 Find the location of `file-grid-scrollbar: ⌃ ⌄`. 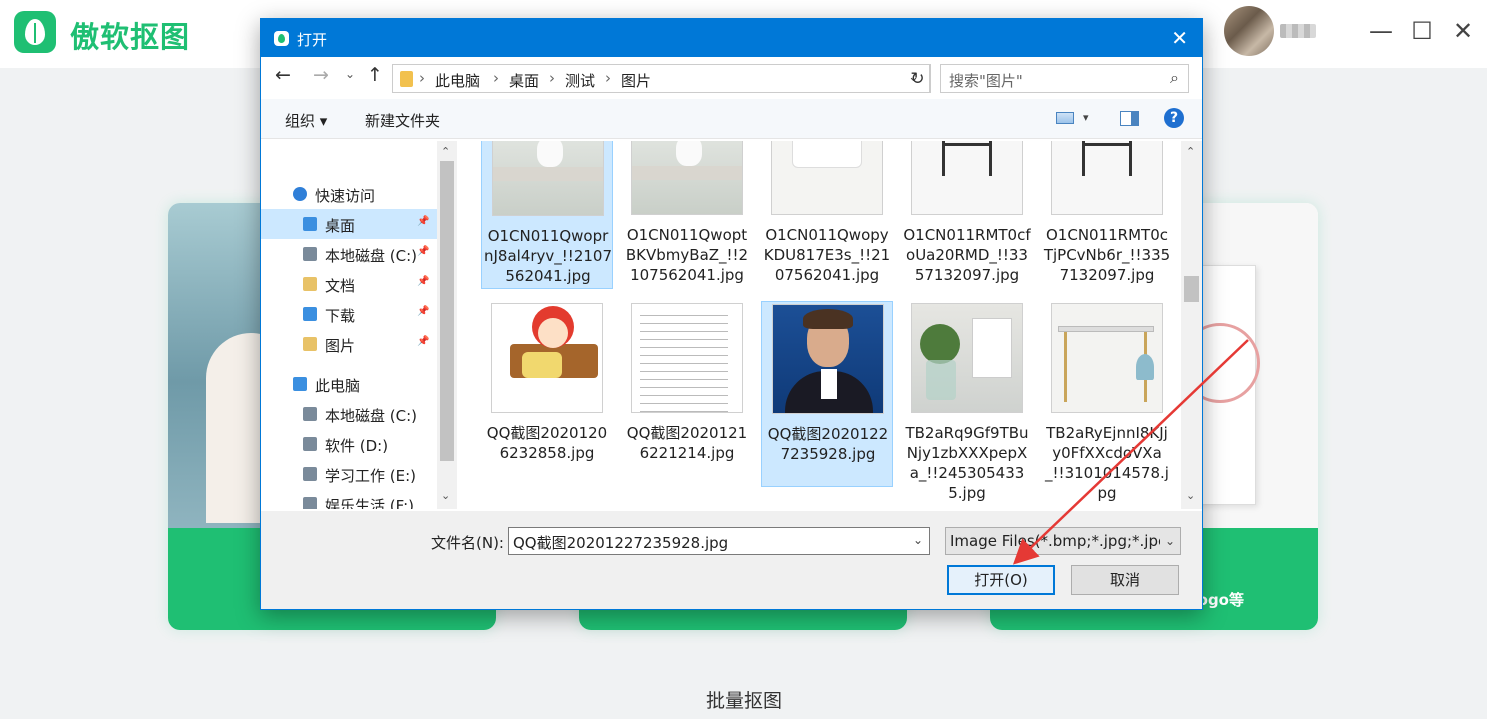

file-grid-scrollbar: ⌃ ⌄ is located at coordinates (1191, 325).